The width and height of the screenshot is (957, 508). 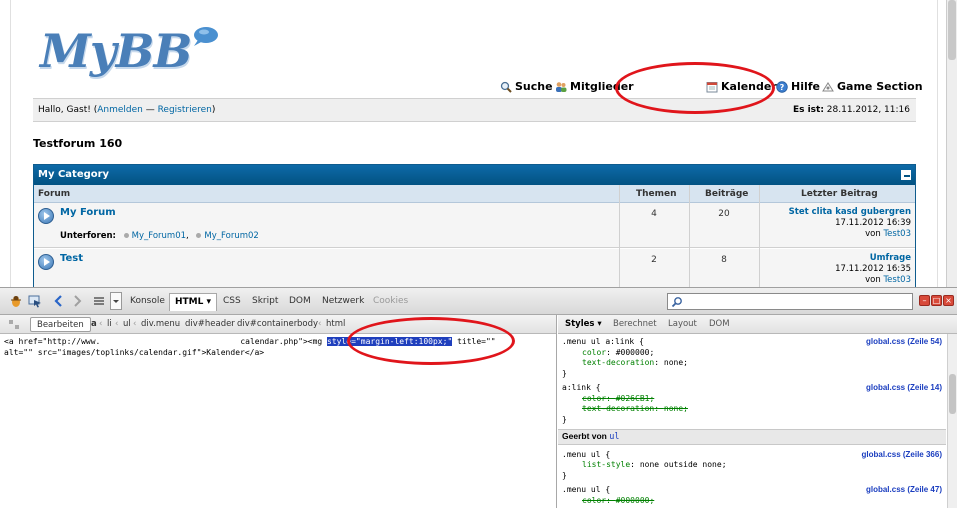 What do you see at coordinates (35, 301) in the screenshot?
I see `inspect-icon` at bounding box center [35, 301].